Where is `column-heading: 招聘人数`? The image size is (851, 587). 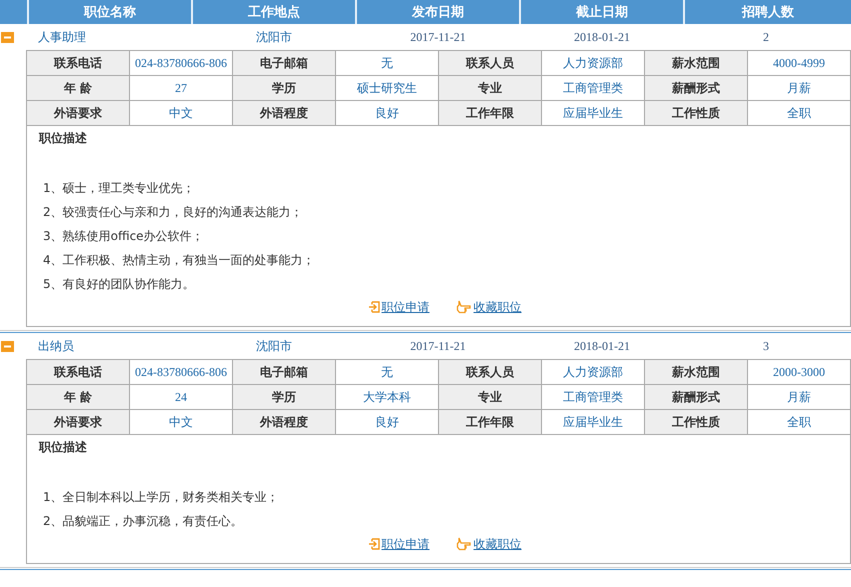 column-heading: 招聘人数 is located at coordinates (768, 12).